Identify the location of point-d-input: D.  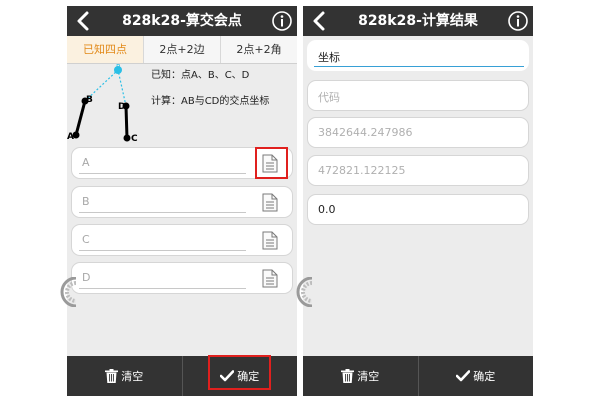
(182, 278).